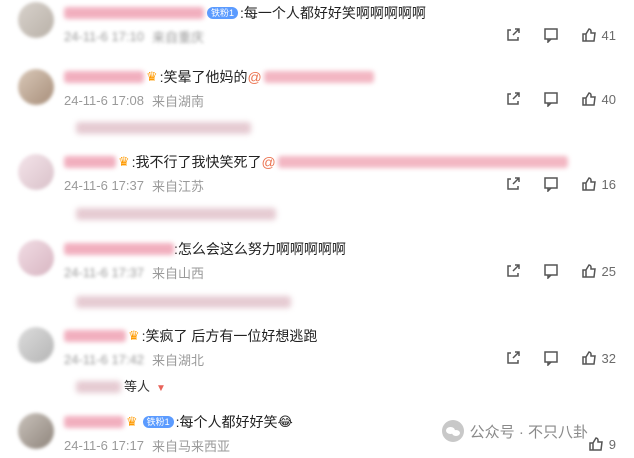 The height and width of the screenshot is (458, 634). I want to click on like-count: 32, so click(608, 358).